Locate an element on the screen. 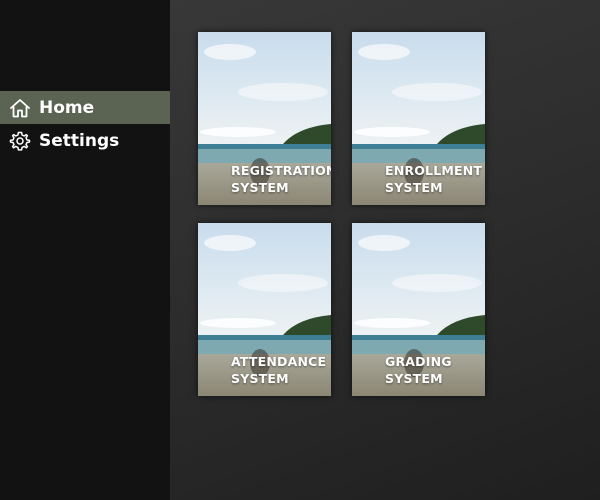 This screenshot has width=600, height=500. sidebar-item-settings: Settings is located at coordinates (85, 140).